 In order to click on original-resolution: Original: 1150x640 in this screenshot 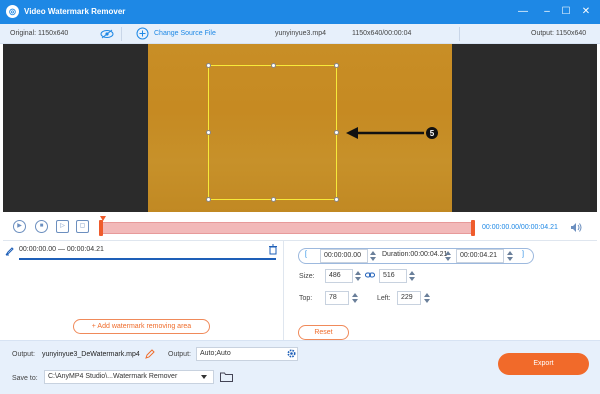, I will do `click(39, 33)`.